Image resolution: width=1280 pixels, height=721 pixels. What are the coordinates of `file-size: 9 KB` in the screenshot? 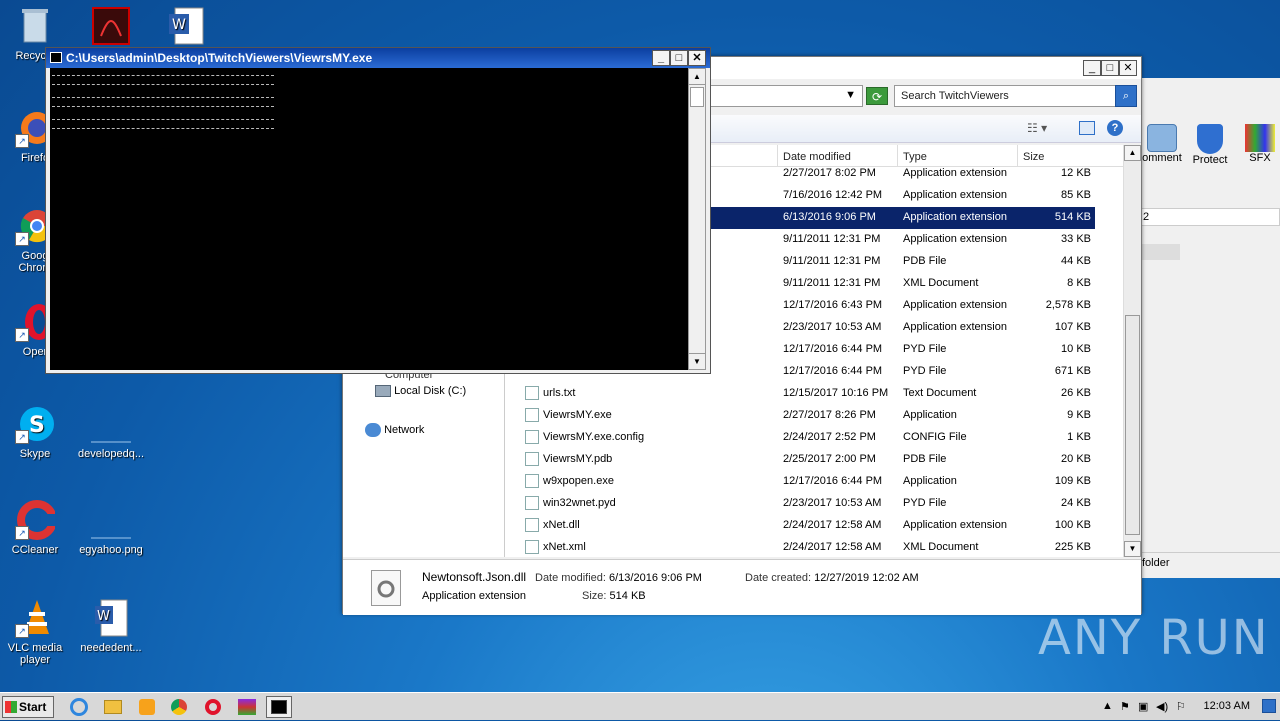 It's located at (1079, 415).